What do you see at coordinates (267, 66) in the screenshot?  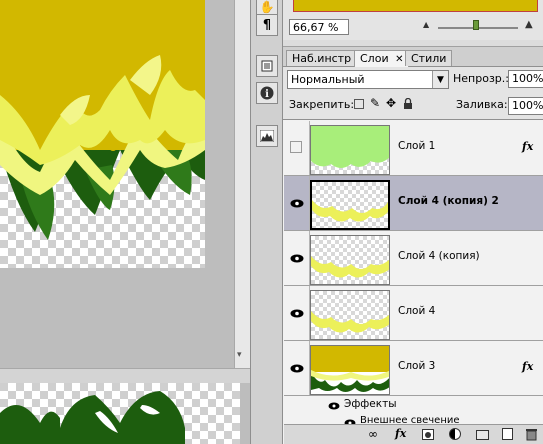 I see `notes-icon` at bounding box center [267, 66].